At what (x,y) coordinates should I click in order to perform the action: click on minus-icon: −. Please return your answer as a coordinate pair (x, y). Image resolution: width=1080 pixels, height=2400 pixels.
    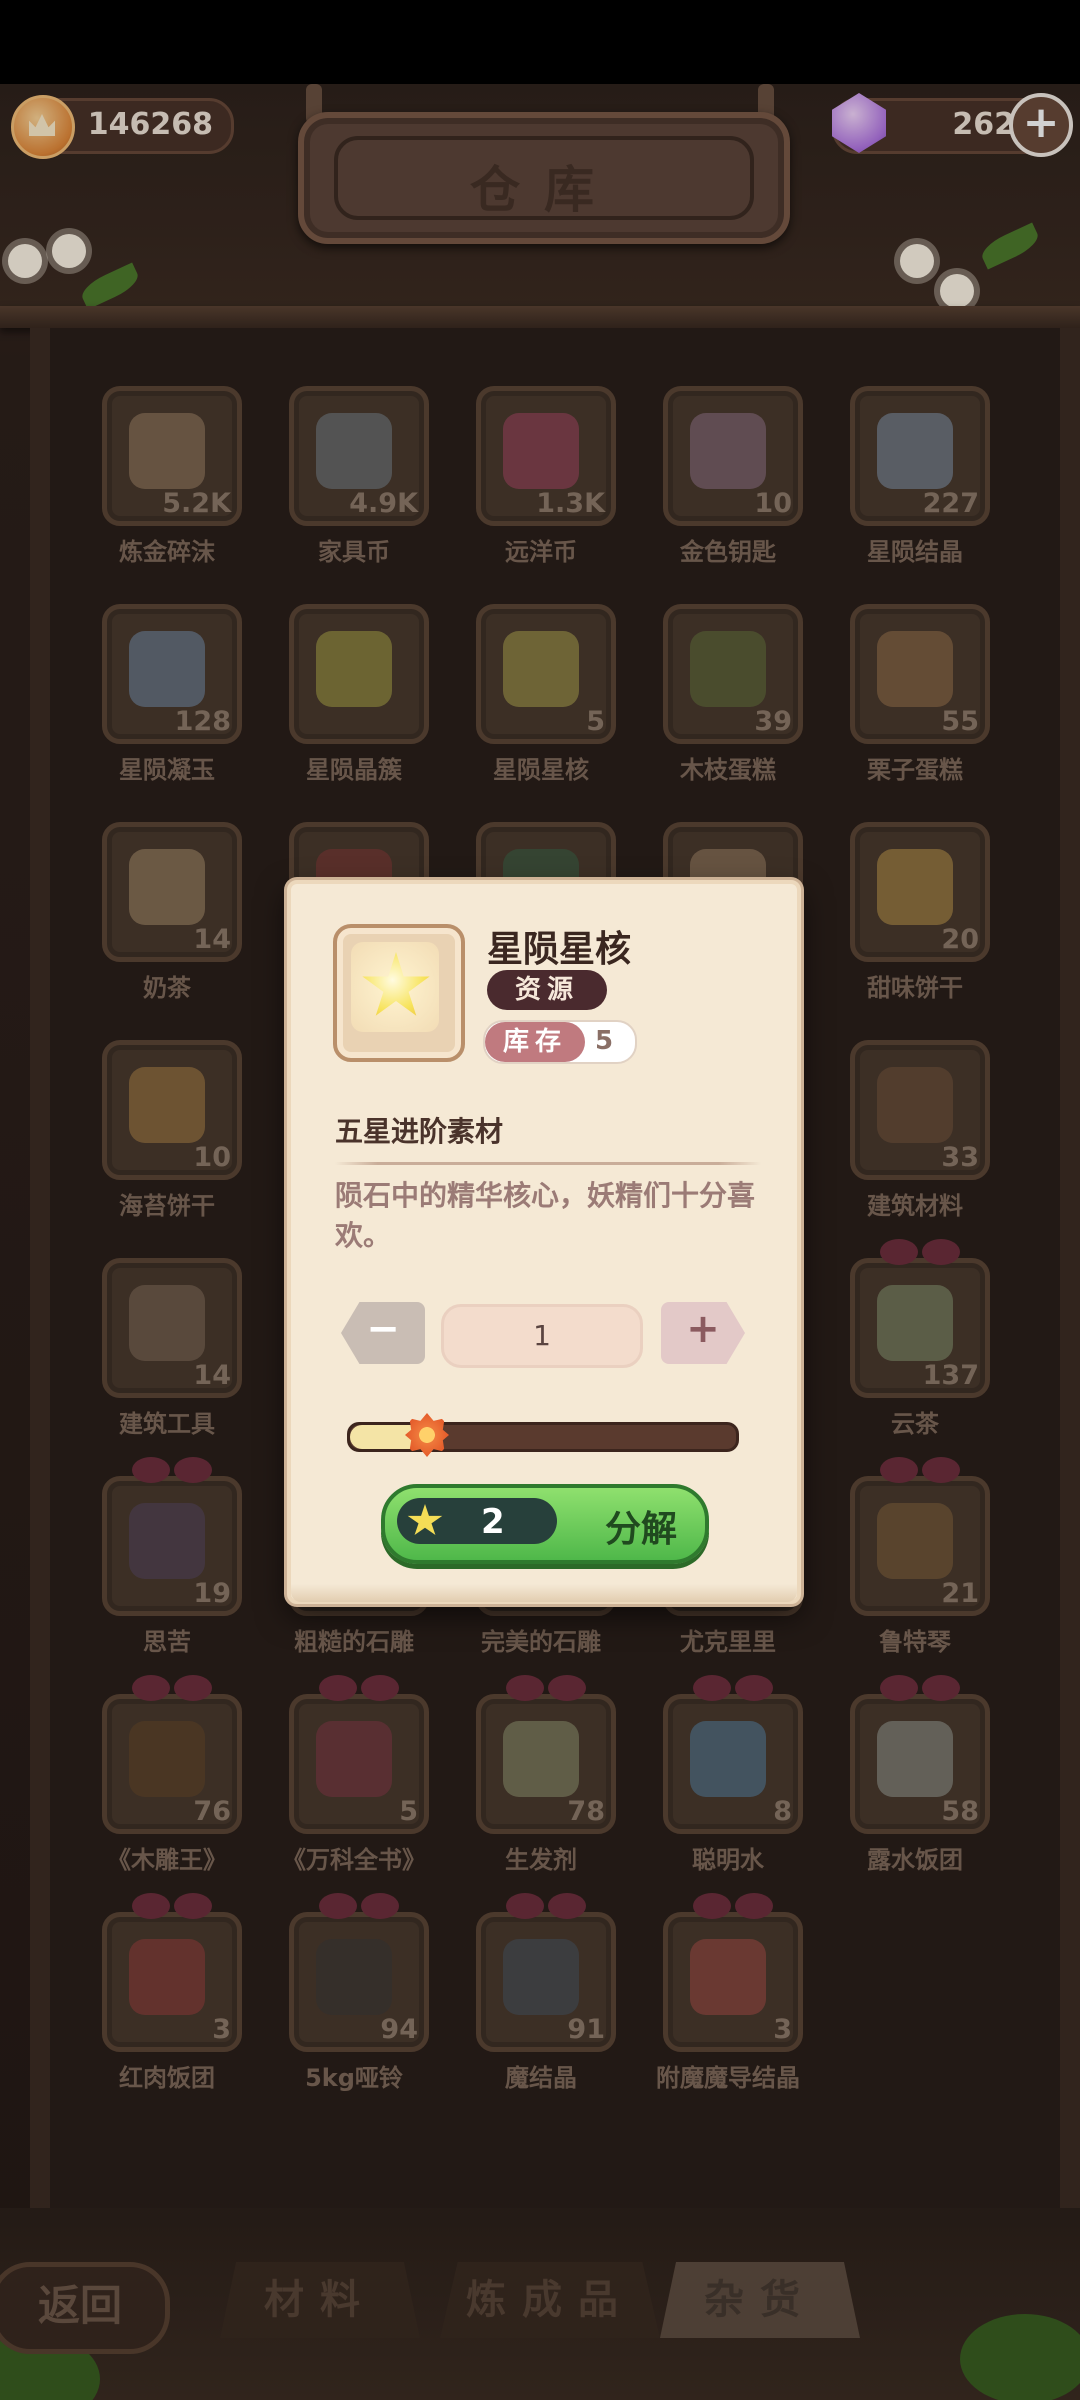
    Looking at the image, I should click on (383, 1329).